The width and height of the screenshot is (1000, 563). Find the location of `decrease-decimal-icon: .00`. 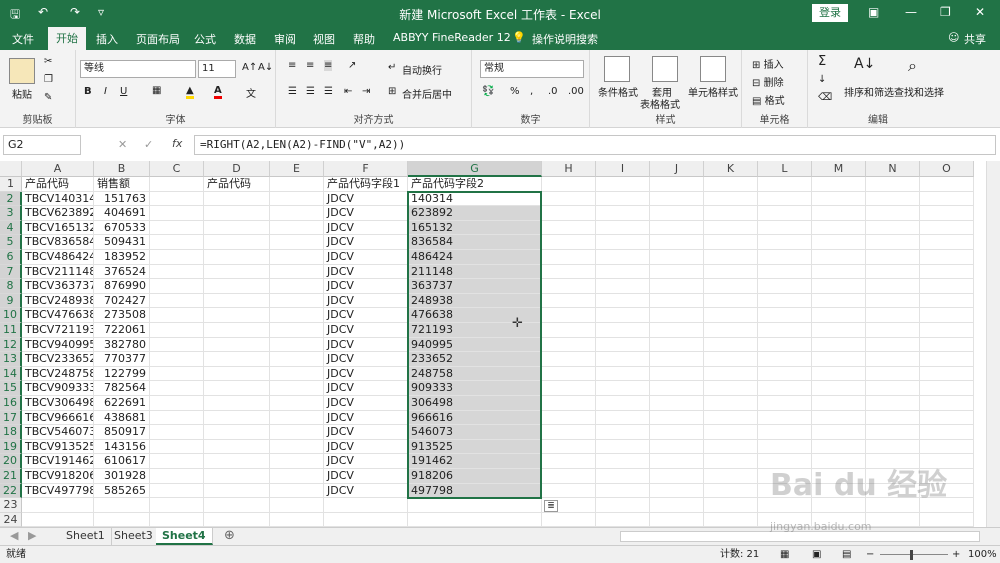

decrease-decimal-icon: .00 is located at coordinates (576, 91).